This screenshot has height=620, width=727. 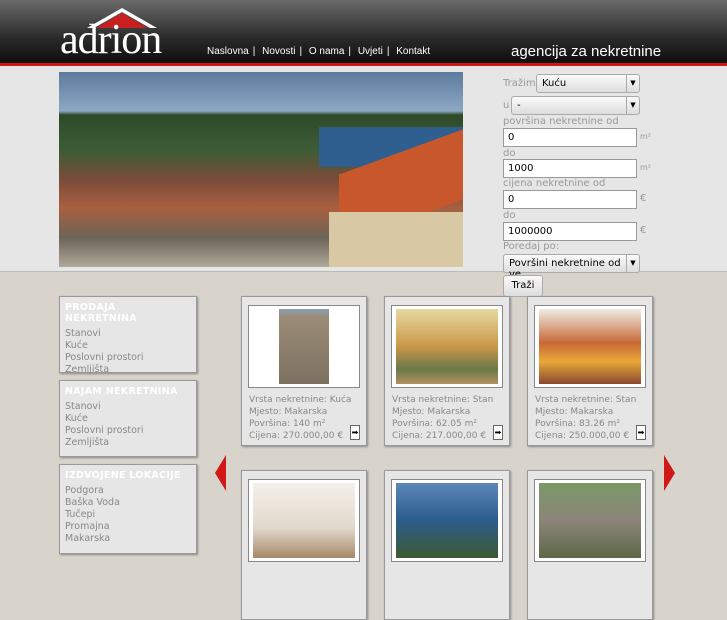 I want to click on listing-area: Površina: 83.26 m², so click(x=577, y=424).